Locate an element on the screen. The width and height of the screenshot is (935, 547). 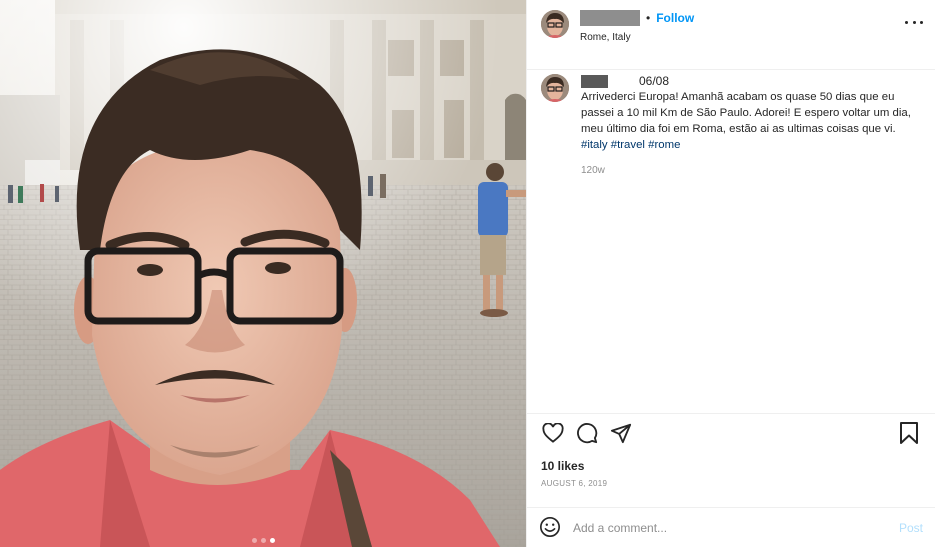
more-options-icon is located at coordinates (914, 22).